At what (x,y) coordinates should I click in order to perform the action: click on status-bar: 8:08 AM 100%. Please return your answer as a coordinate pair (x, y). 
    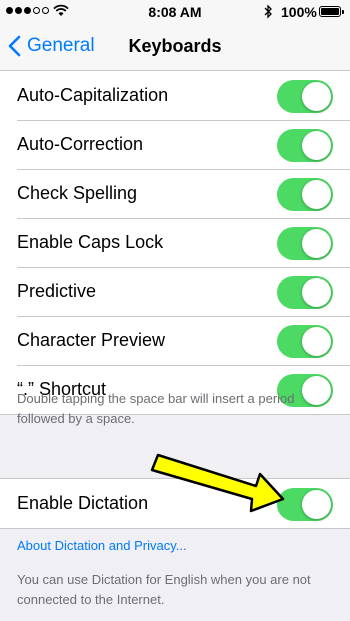
    Looking at the image, I should click on (175, 12).